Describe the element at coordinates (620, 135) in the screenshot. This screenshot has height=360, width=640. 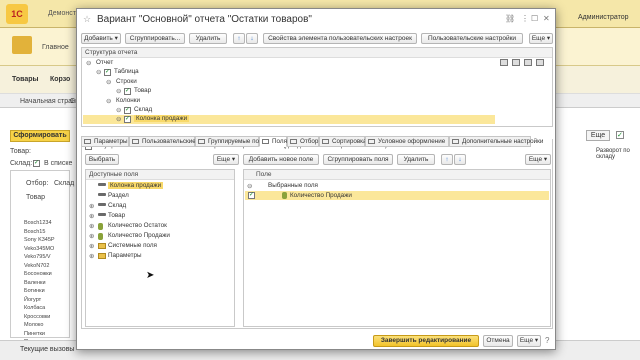
I see `report-option-checkbox: ✓` at that location.